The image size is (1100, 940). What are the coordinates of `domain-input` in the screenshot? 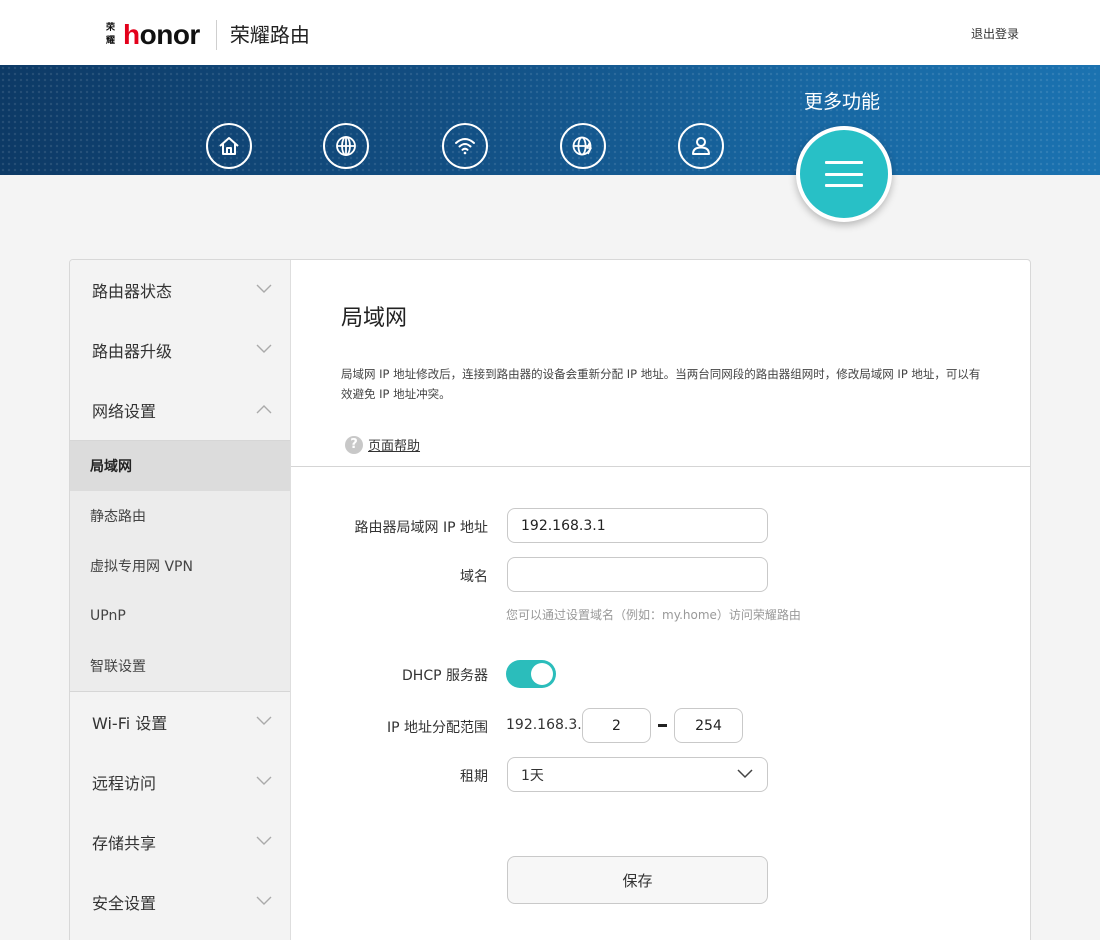 It's located at (637, 574).